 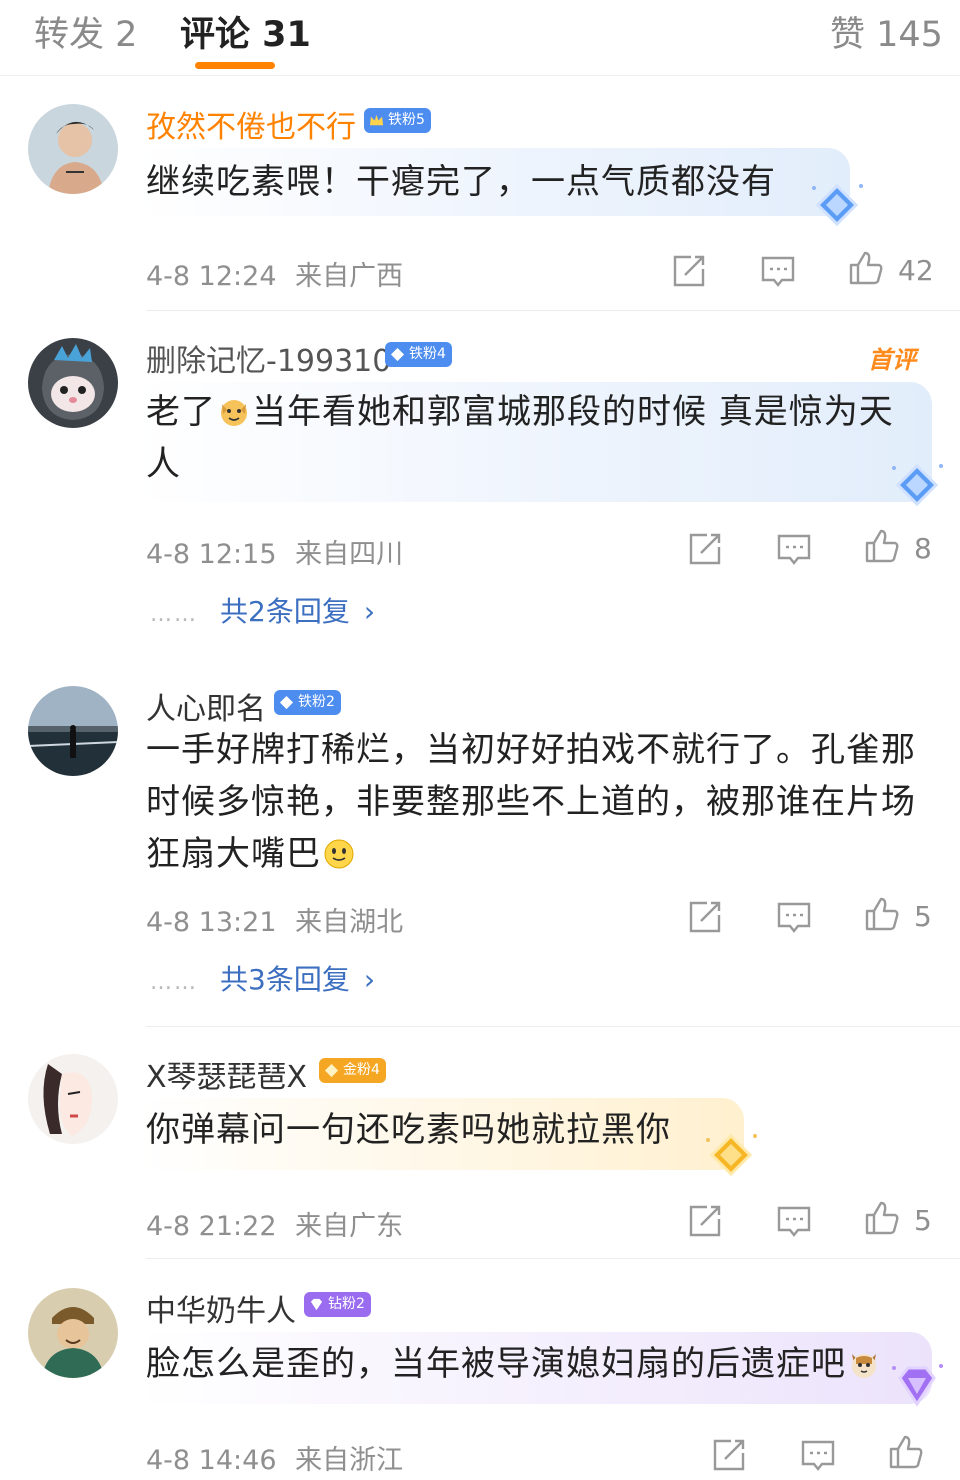 I want to click on comment-time: 4-8 12:15, so click(x=211, y=554).